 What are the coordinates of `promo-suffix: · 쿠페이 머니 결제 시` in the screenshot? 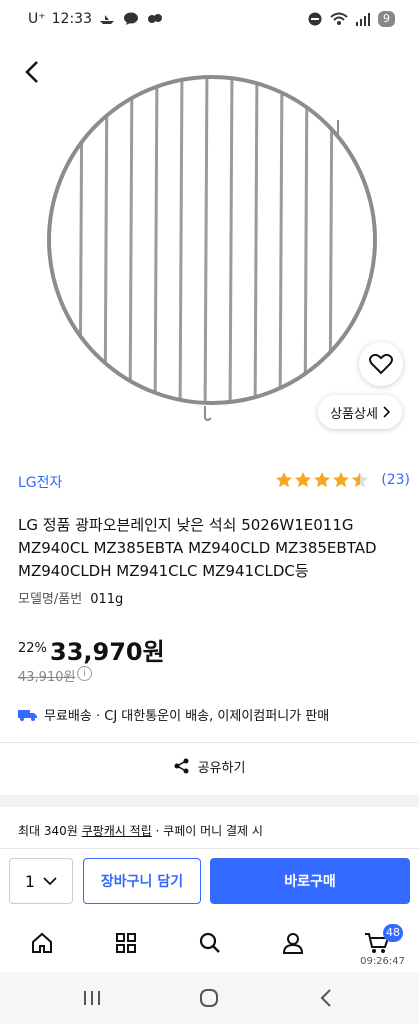 It's located at (207, 831).